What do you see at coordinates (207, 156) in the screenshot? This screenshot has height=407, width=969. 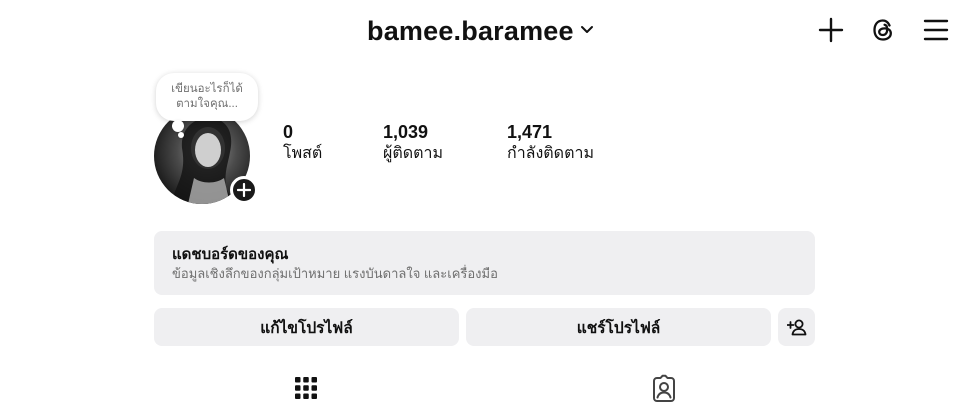 I see `avatar-container` at bounding box center [207, 156].